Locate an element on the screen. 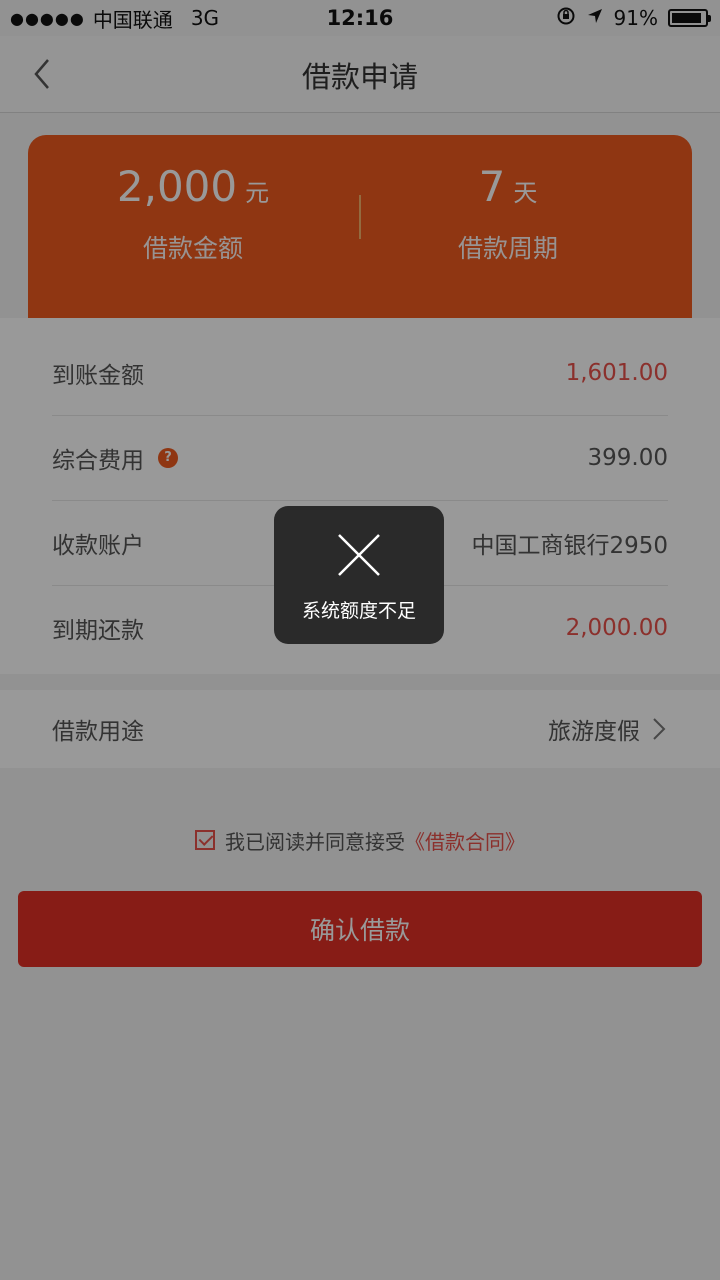 Image resolution: width=720 pixels, height=1280 pixels. error-toast: 系统额度不足 is located at coordinates (359, 575).